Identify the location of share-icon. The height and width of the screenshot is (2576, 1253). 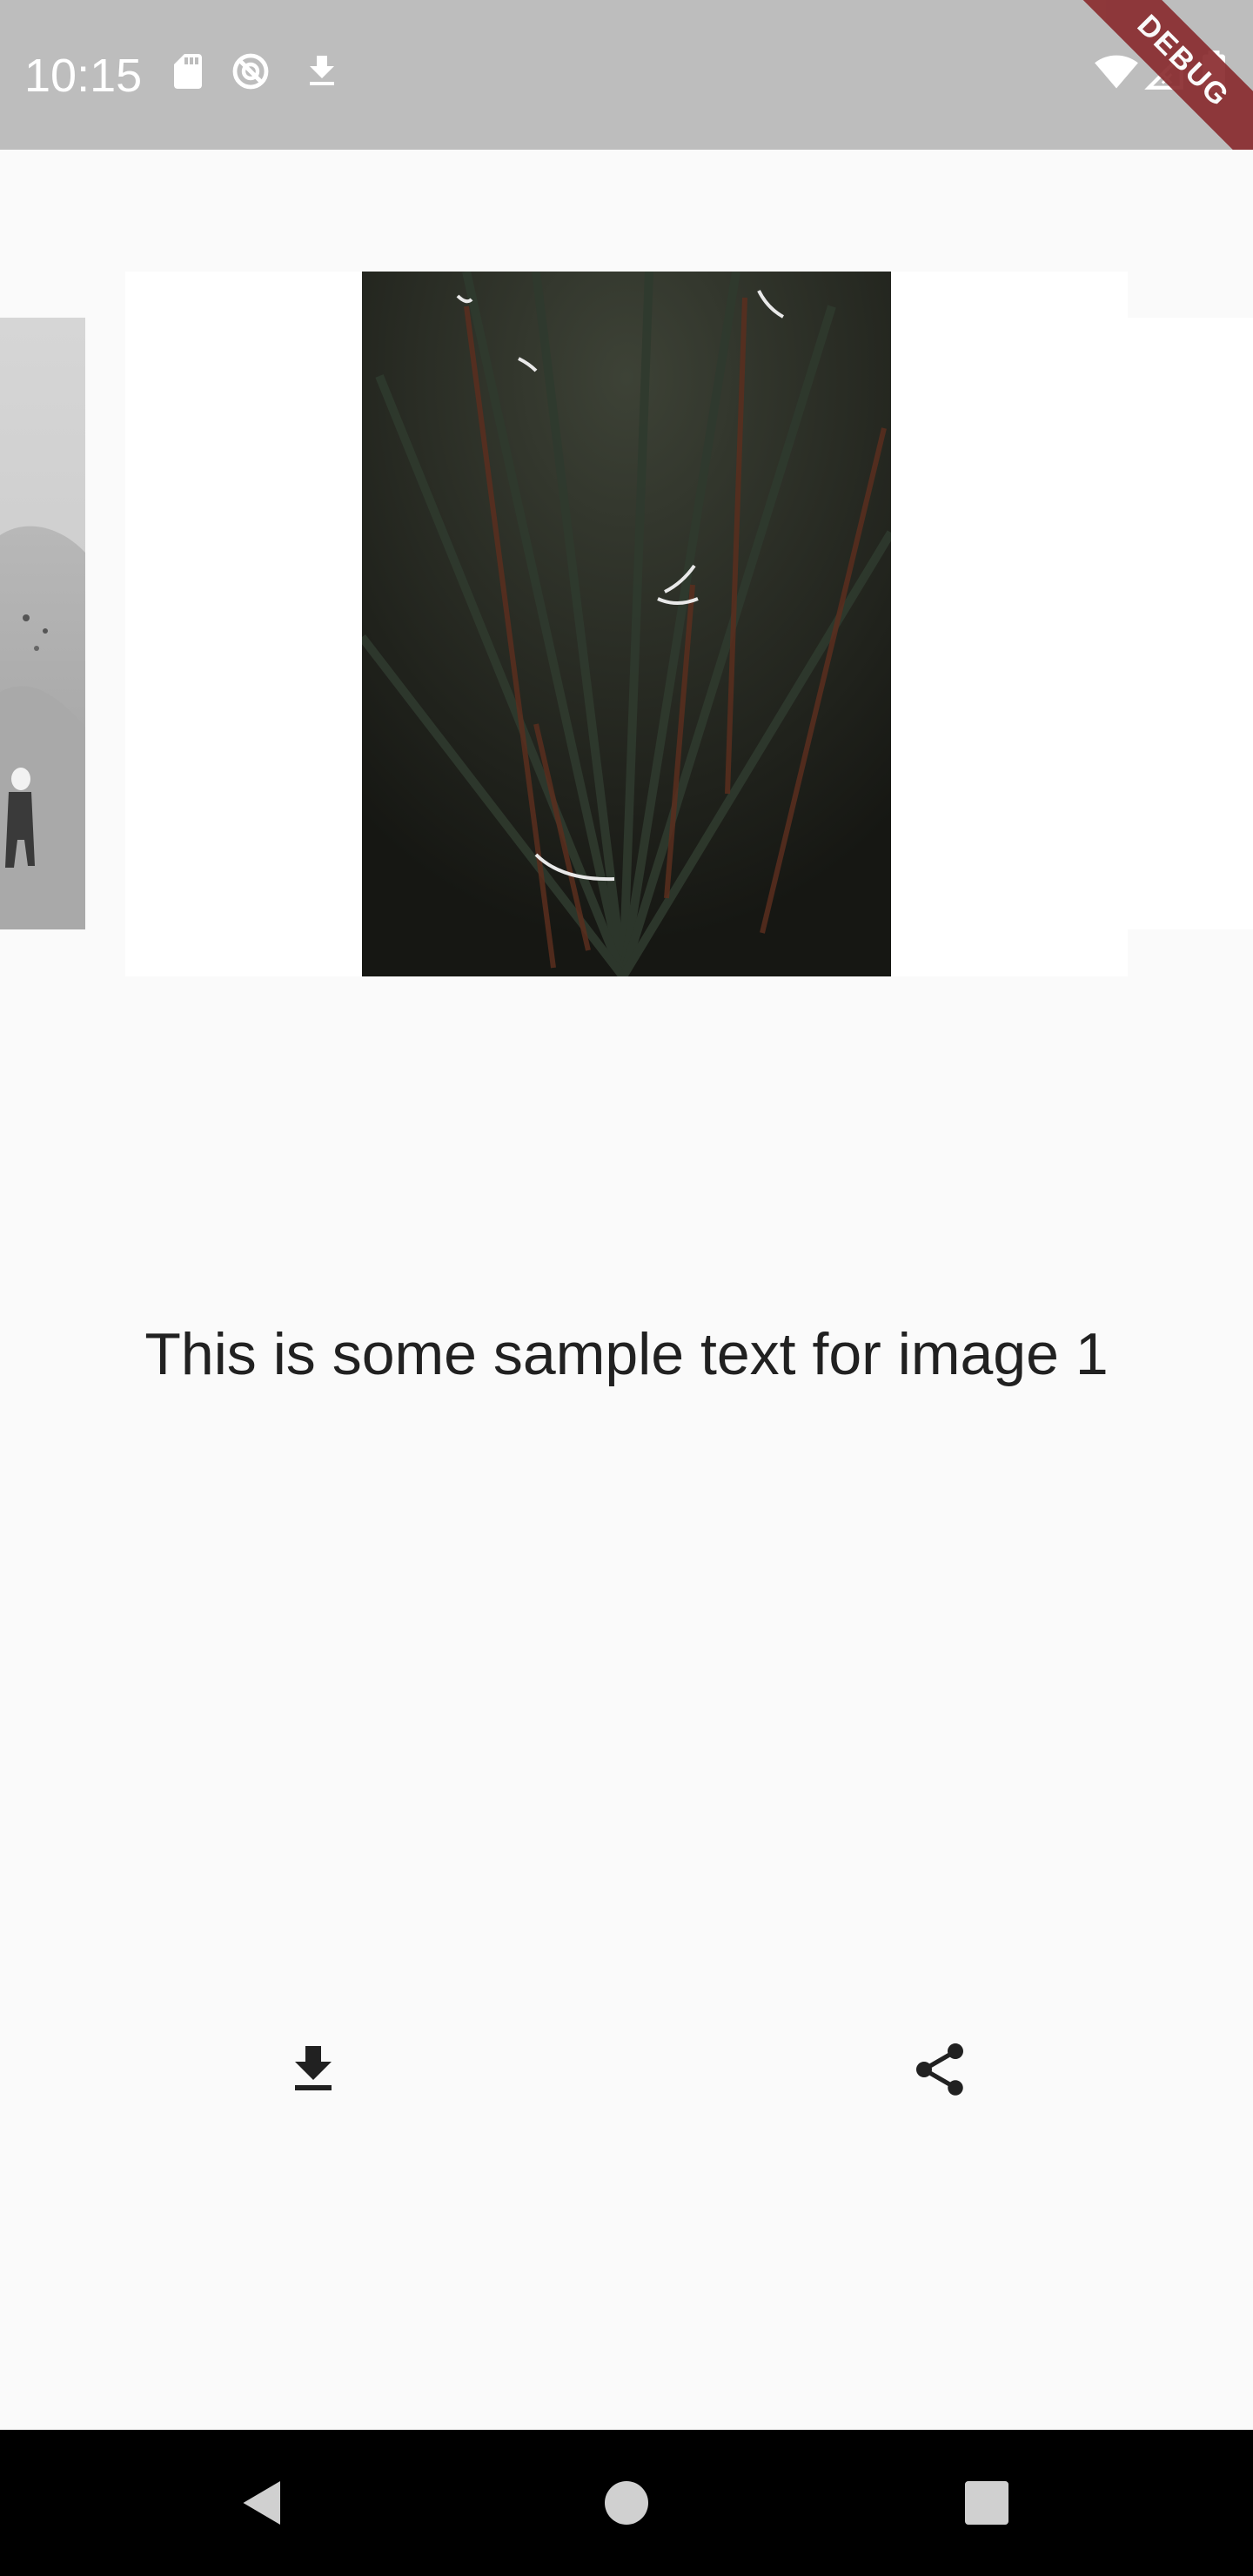
(939, 2069).